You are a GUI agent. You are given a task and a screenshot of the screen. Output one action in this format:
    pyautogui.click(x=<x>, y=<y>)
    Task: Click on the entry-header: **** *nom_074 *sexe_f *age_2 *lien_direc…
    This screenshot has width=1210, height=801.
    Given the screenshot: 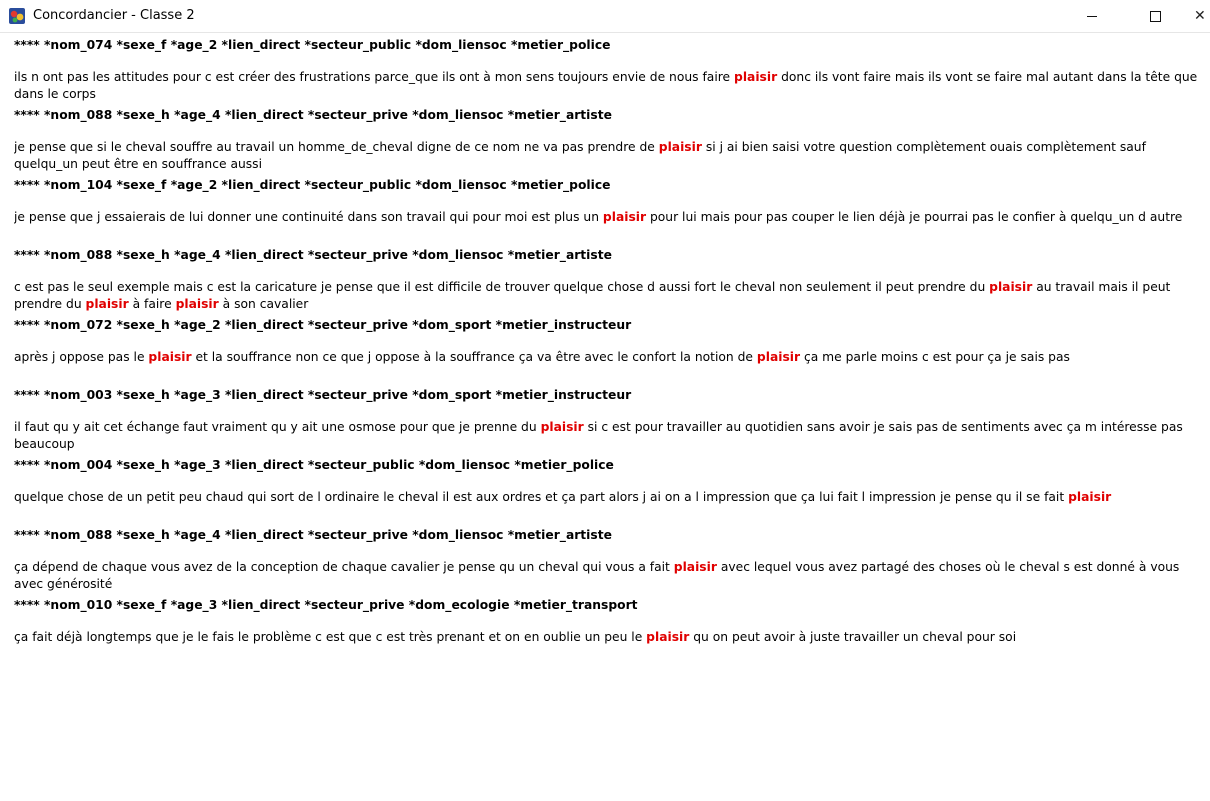 What is the action you would take?
    pyautogui.click(x=312, y=45)
    